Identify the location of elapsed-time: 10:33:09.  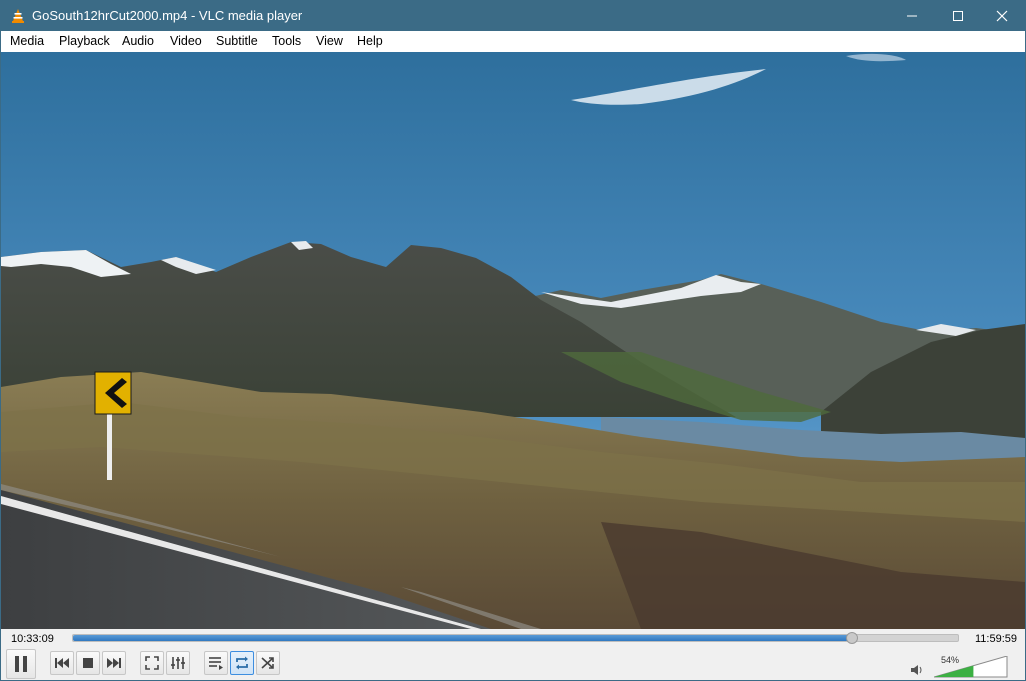
(32, 639).